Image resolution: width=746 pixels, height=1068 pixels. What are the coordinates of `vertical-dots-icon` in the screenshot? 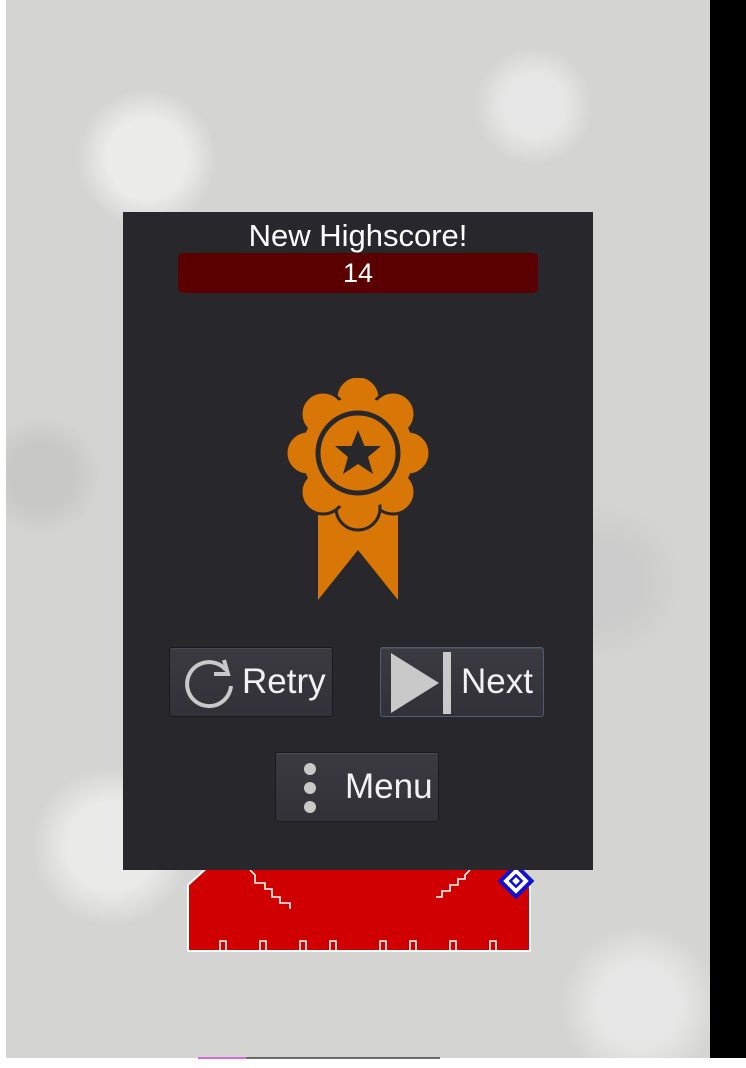 It's located at (310, 788).